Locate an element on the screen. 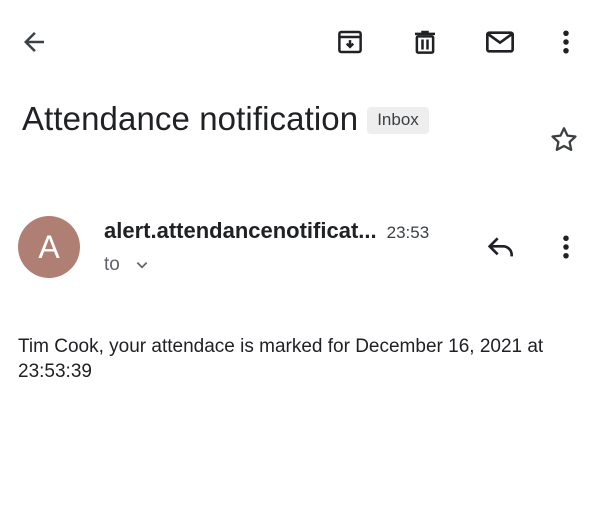 The image size is (610, 510). star-outline-icon is located at coordinates (564, 139).